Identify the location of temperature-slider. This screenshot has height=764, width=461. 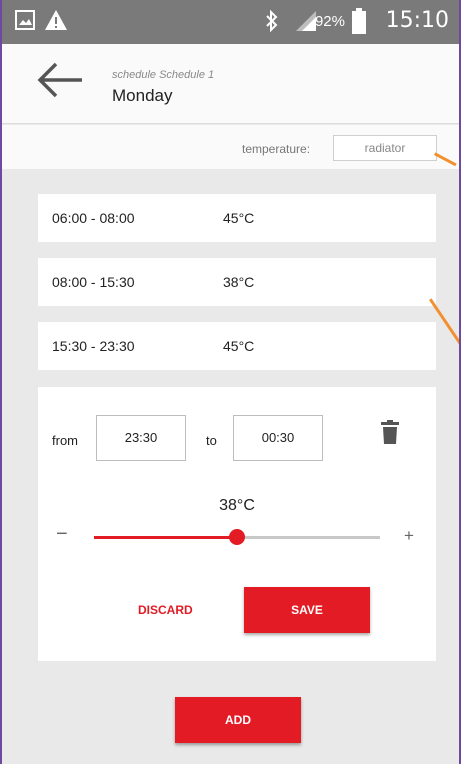
(237, 537).